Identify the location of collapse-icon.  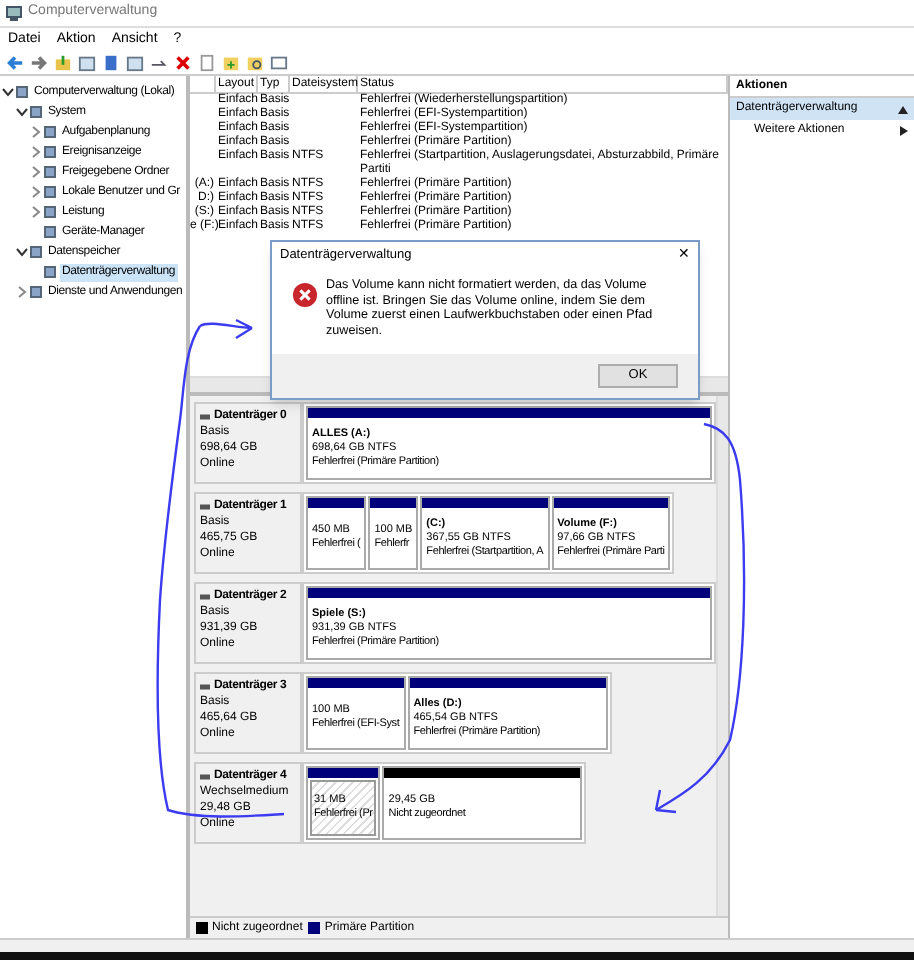
(903, 109).